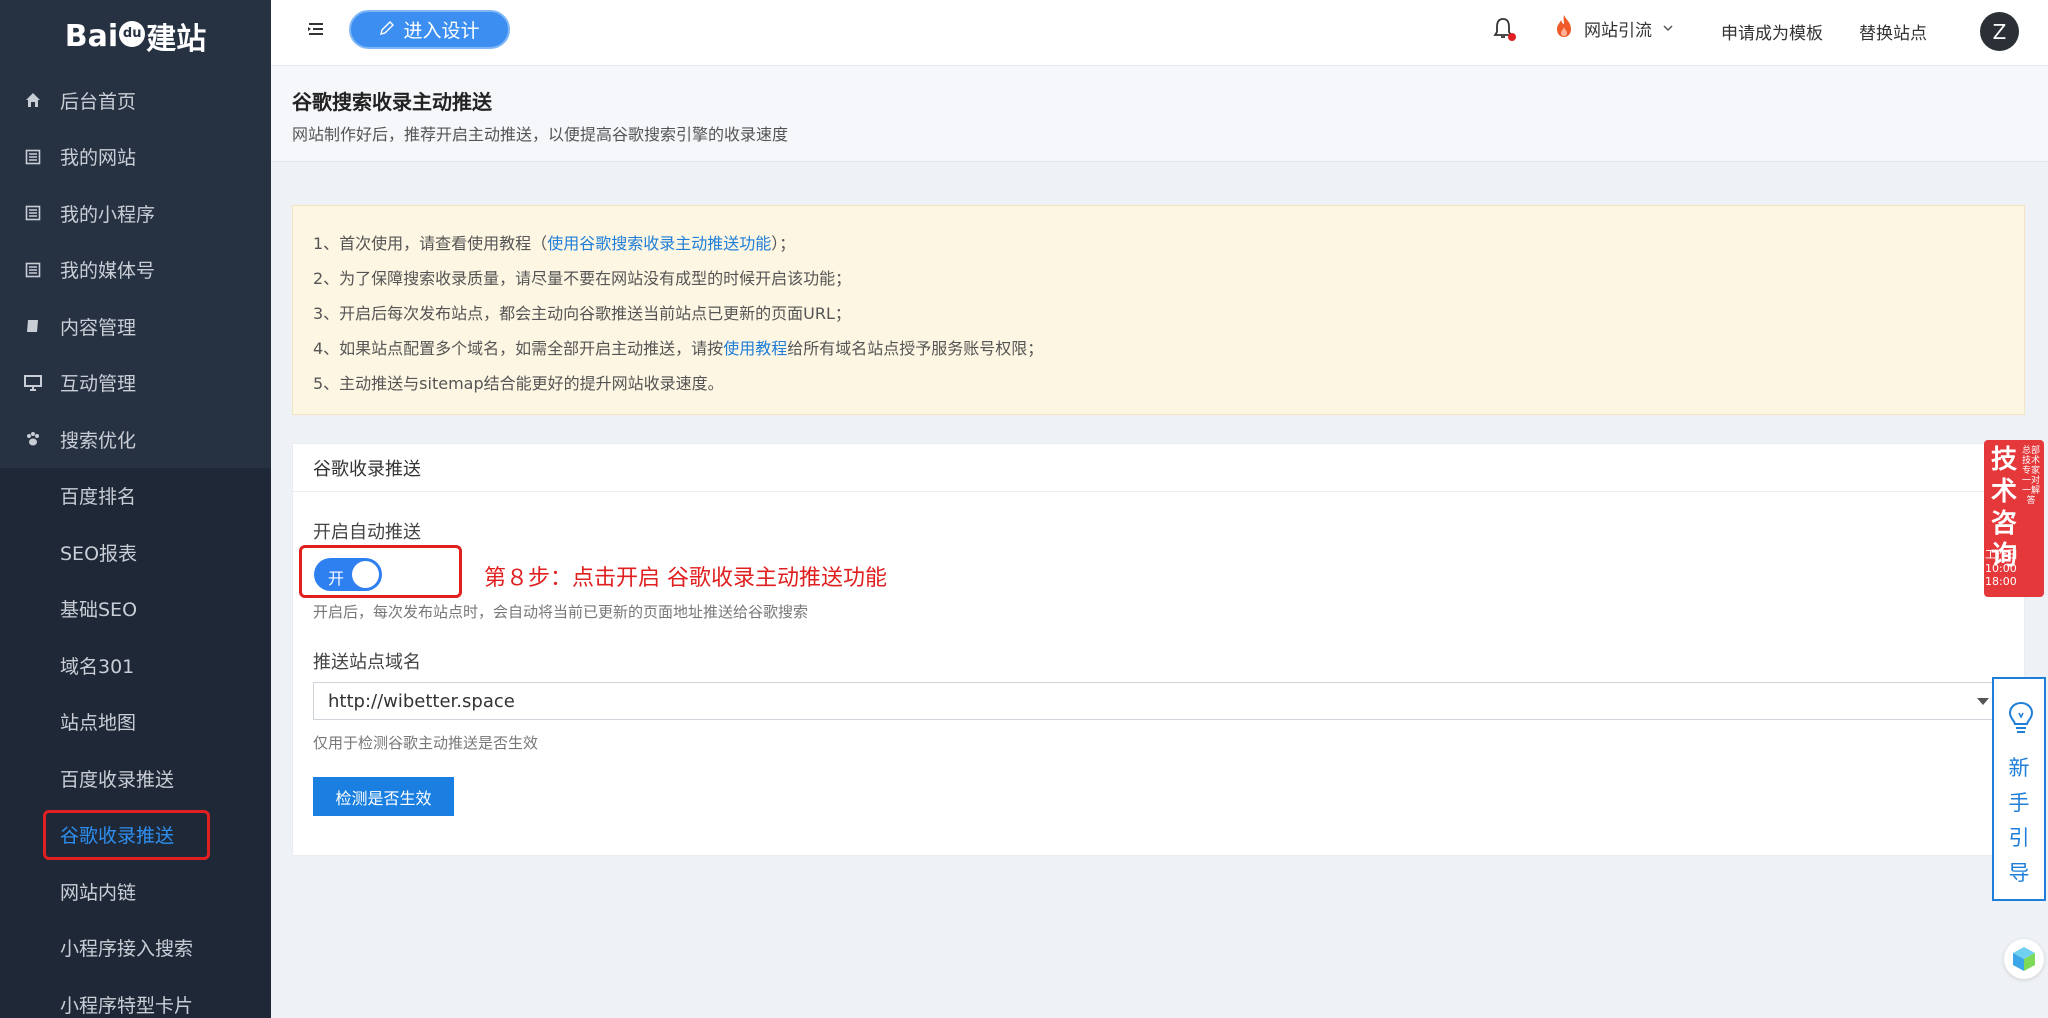 The width and height of the screenshot is (2048, 1018). I want to click on toggle-knob, so click(365, 574).